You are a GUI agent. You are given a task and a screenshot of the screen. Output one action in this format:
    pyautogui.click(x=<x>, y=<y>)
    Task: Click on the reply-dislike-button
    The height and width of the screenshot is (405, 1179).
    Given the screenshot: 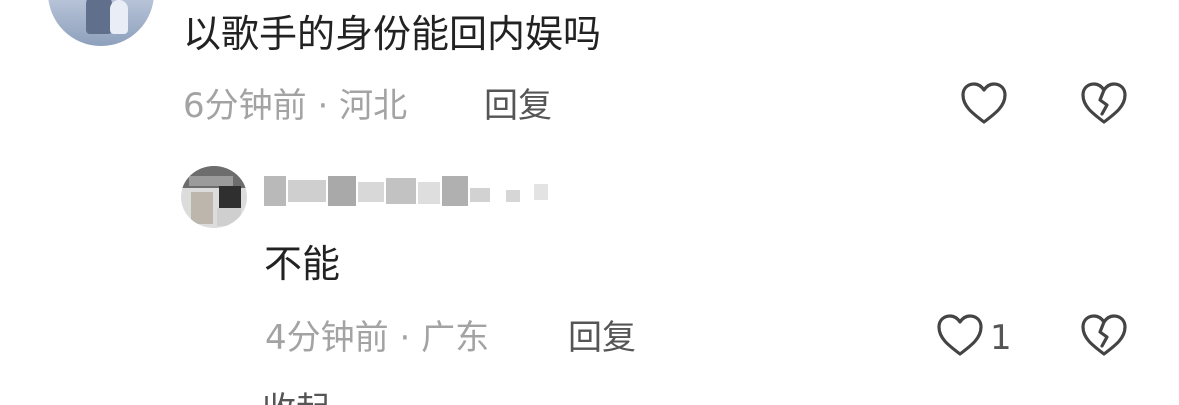 What is the action you would take?
    pyautogui.click(x=1104, y=336)
    